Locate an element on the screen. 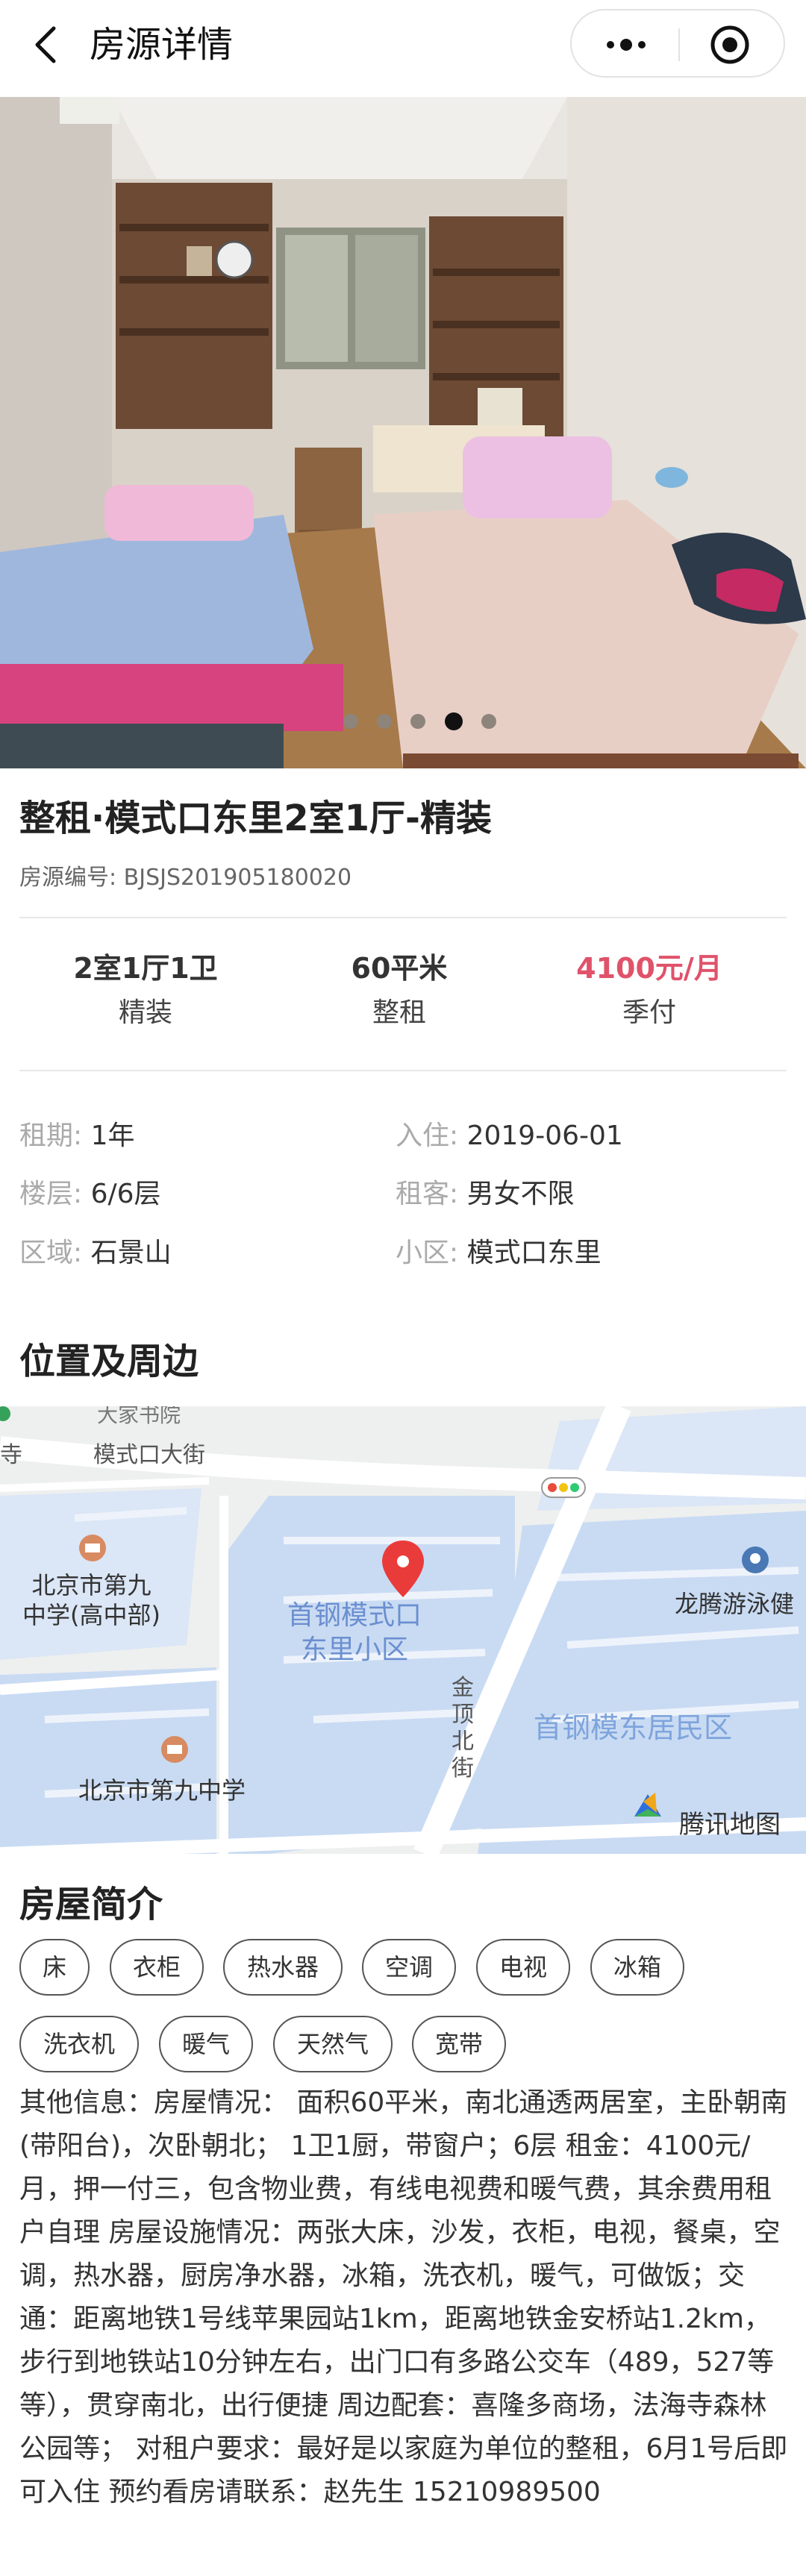  map-label: 北京市第九中学 is located at coordinates (162, 1791).